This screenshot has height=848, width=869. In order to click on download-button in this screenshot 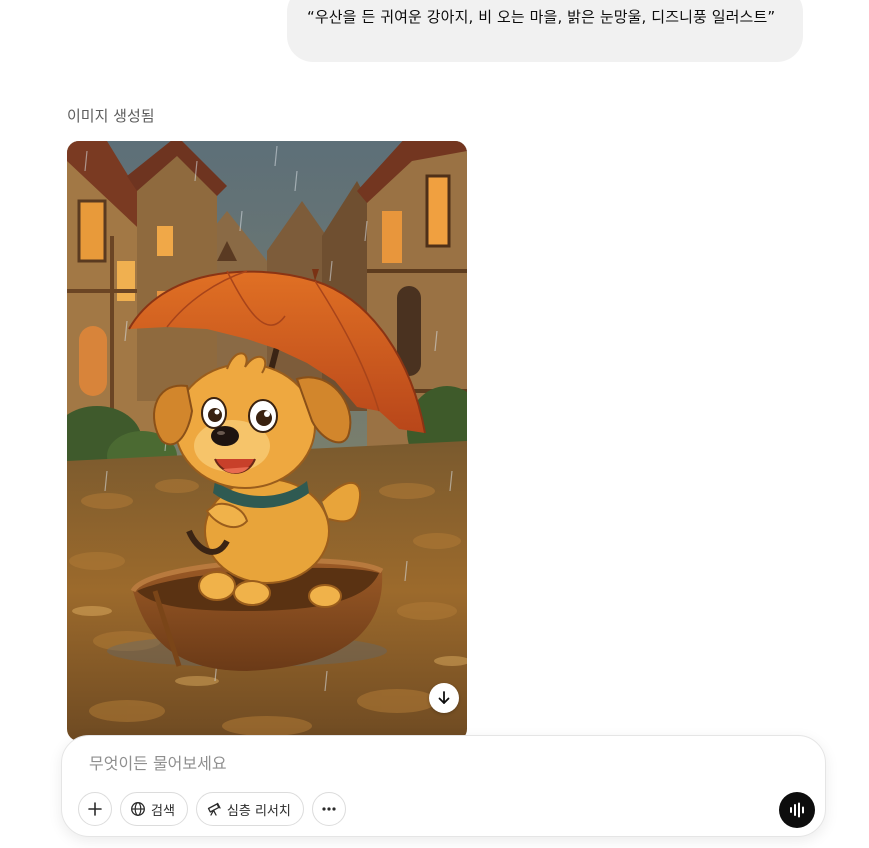, I will do `click(444, 698)`.